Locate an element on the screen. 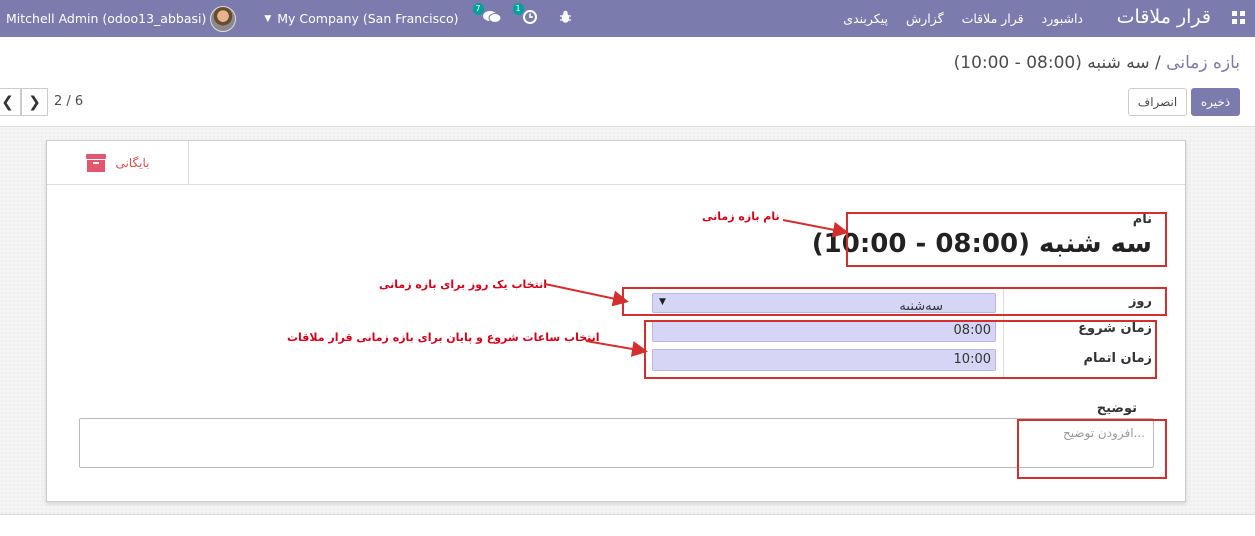  menu-item-dashboard: داشبورد is located at coordinates (1062, 18).